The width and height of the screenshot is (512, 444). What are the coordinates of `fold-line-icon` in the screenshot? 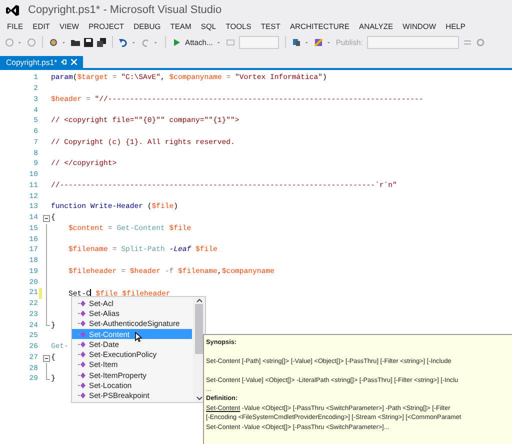 It's located at (46, 368).